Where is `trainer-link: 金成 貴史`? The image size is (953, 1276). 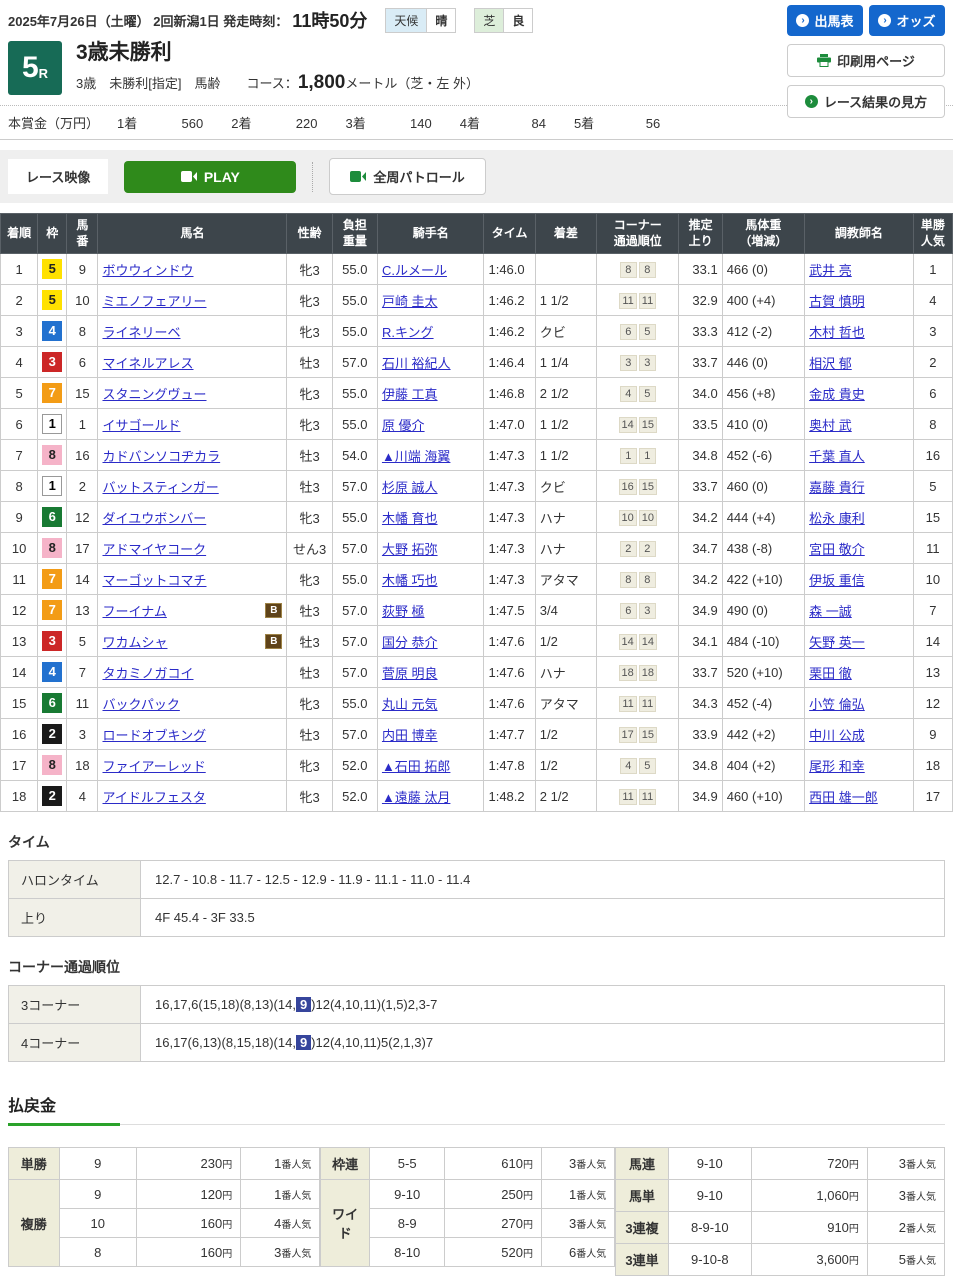 trainer-link: 金成 貴史 is located at coordinates (837, 394).